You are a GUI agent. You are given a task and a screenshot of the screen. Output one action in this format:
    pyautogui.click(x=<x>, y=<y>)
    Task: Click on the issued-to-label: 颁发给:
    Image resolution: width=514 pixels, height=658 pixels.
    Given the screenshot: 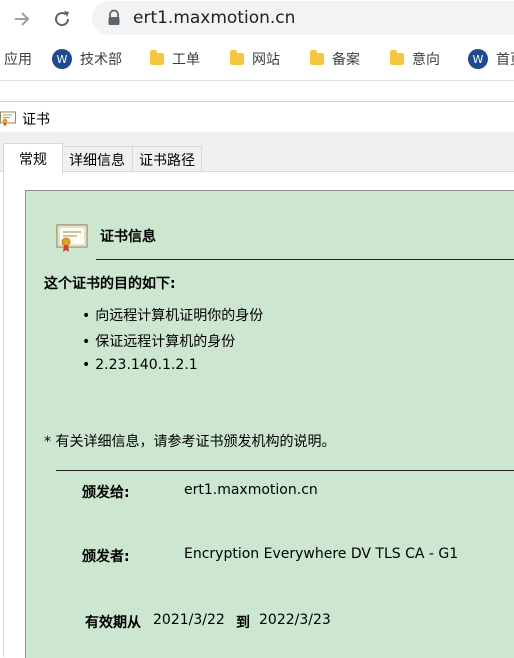 What is the action you would take?
    pyautogui.click(x=106, y=493)
    